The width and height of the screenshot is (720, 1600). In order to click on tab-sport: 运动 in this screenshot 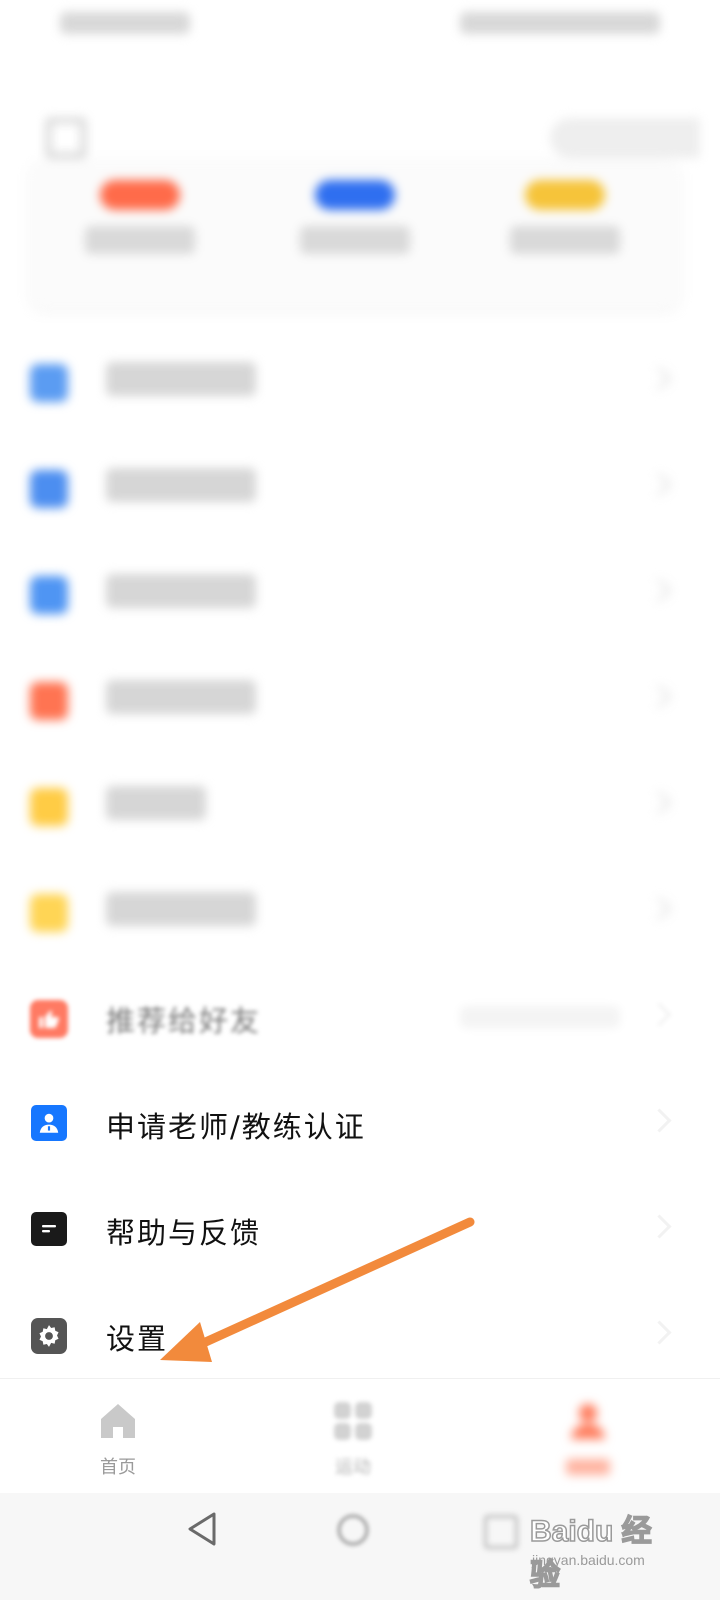, I will do `click(353, 1436)`.